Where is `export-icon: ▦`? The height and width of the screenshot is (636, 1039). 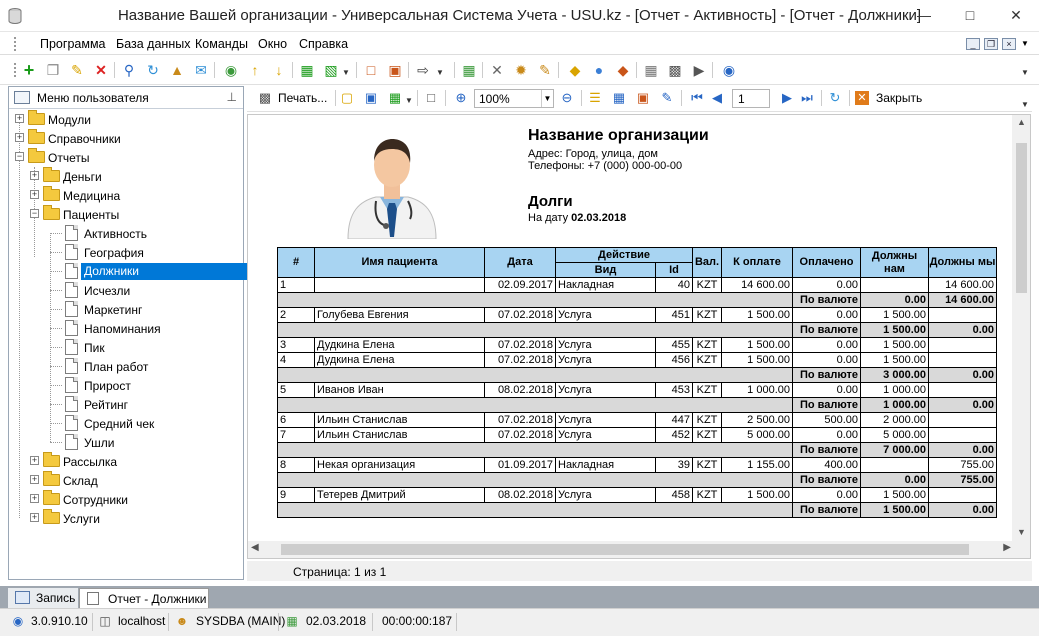
export-icon: ▦ is located at coordinates (307, 70).